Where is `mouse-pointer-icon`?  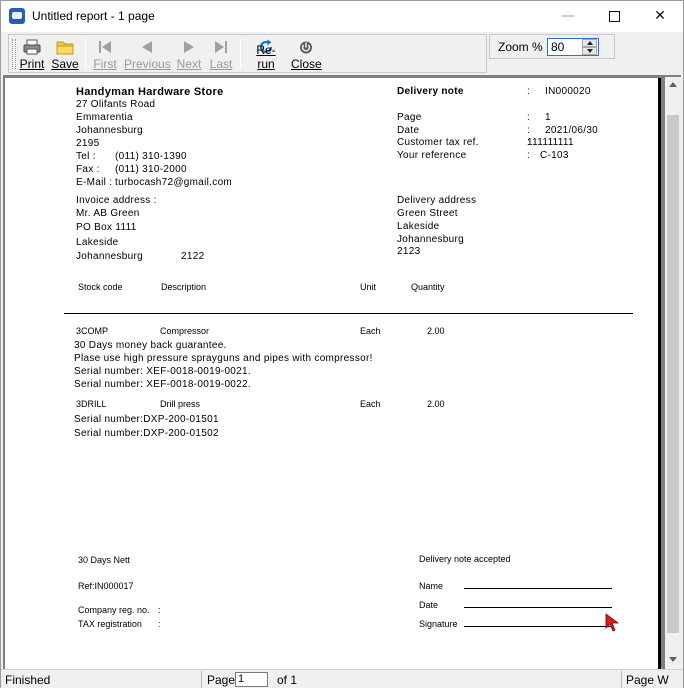 mouse-pointer-icon is located at coordinates (612, 622).